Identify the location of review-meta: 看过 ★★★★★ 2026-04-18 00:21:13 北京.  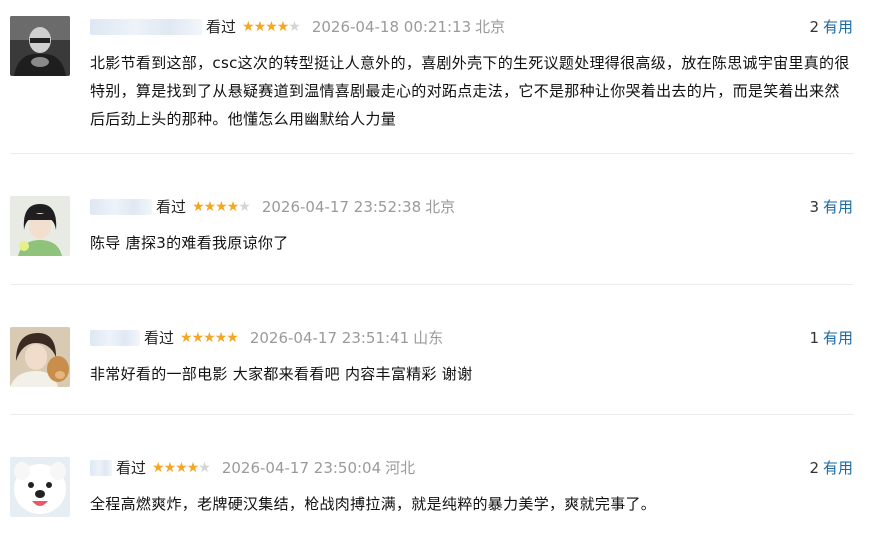
(297, 27).